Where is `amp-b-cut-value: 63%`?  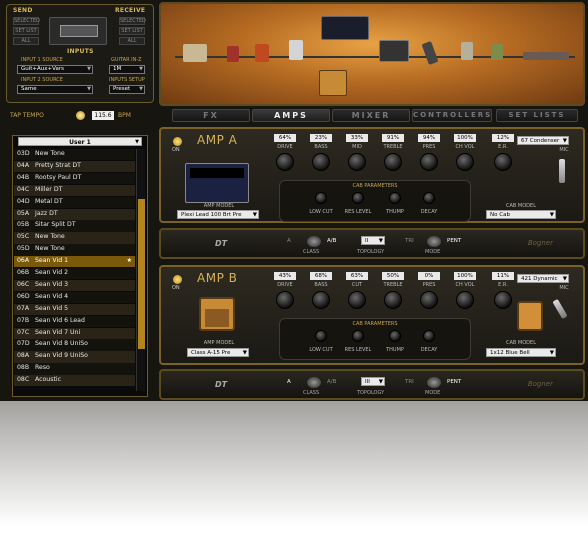 amp-b-cut-value: 63% is located at coordinates (357, 276).